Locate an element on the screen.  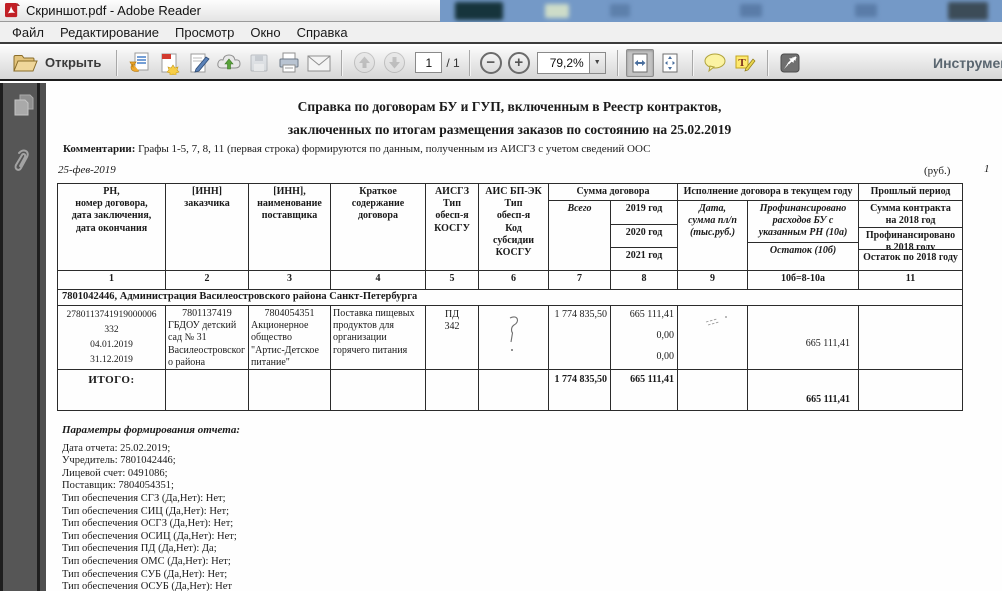
param-line: Тип обеспечения ОСИЦ (Да,Нет): Нет; is located at coordinates (149, 536).